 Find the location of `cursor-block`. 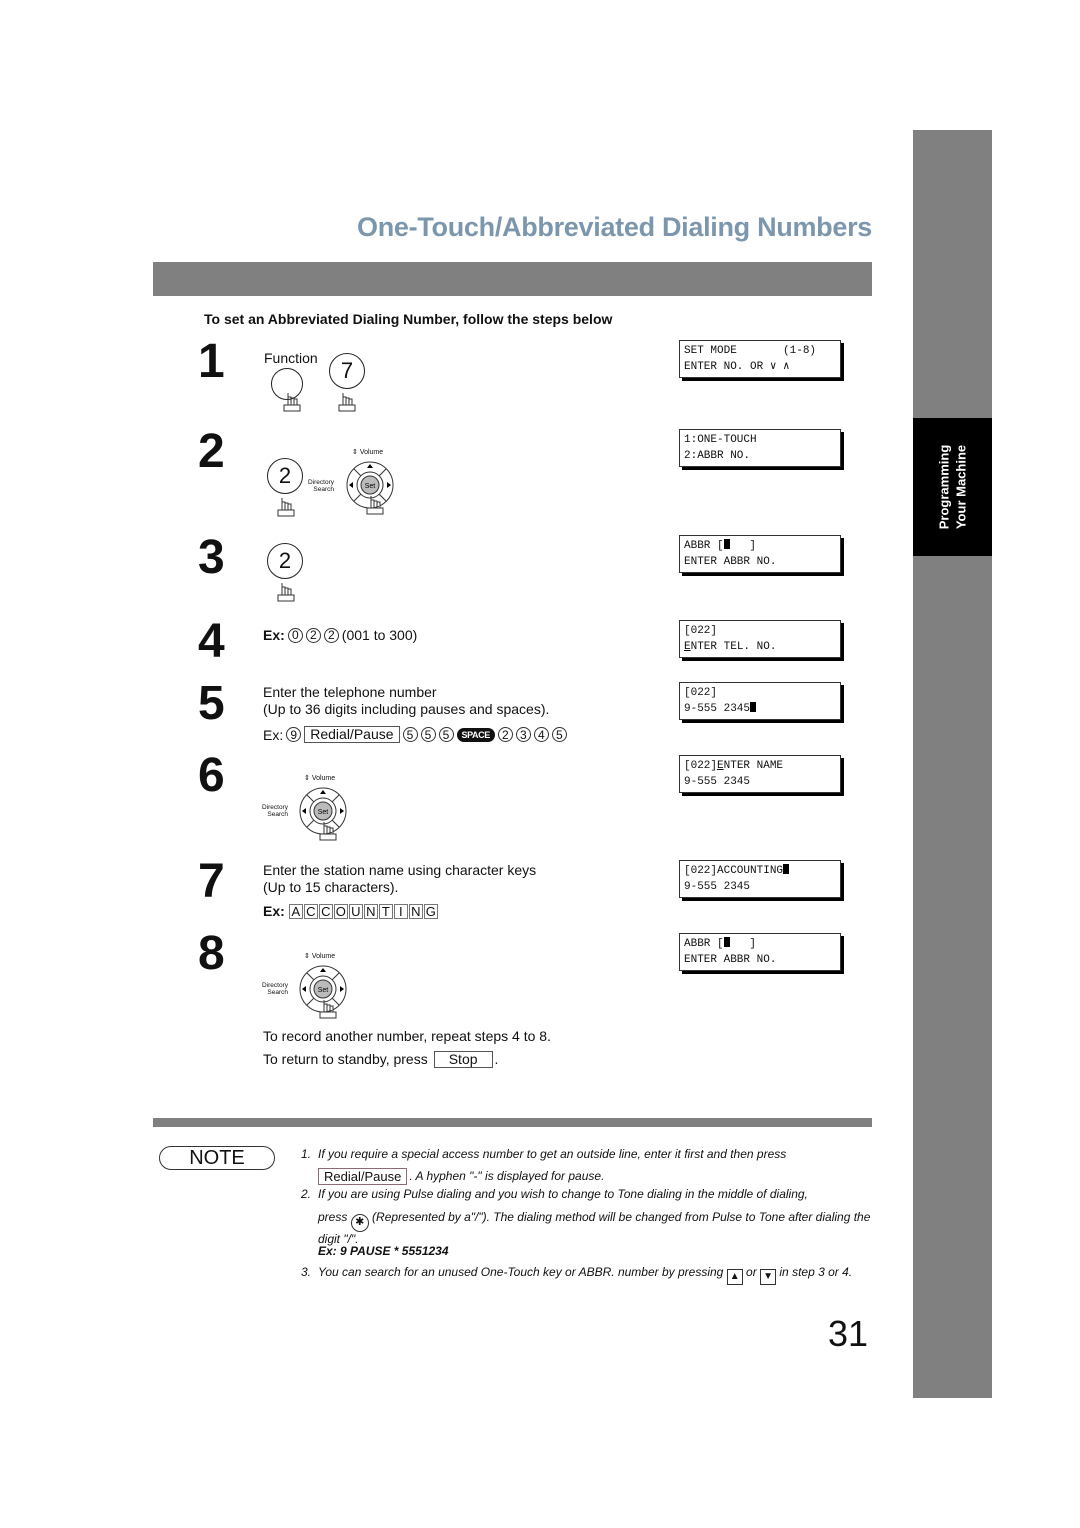

cursor-block is located at coordinates (753, 707).